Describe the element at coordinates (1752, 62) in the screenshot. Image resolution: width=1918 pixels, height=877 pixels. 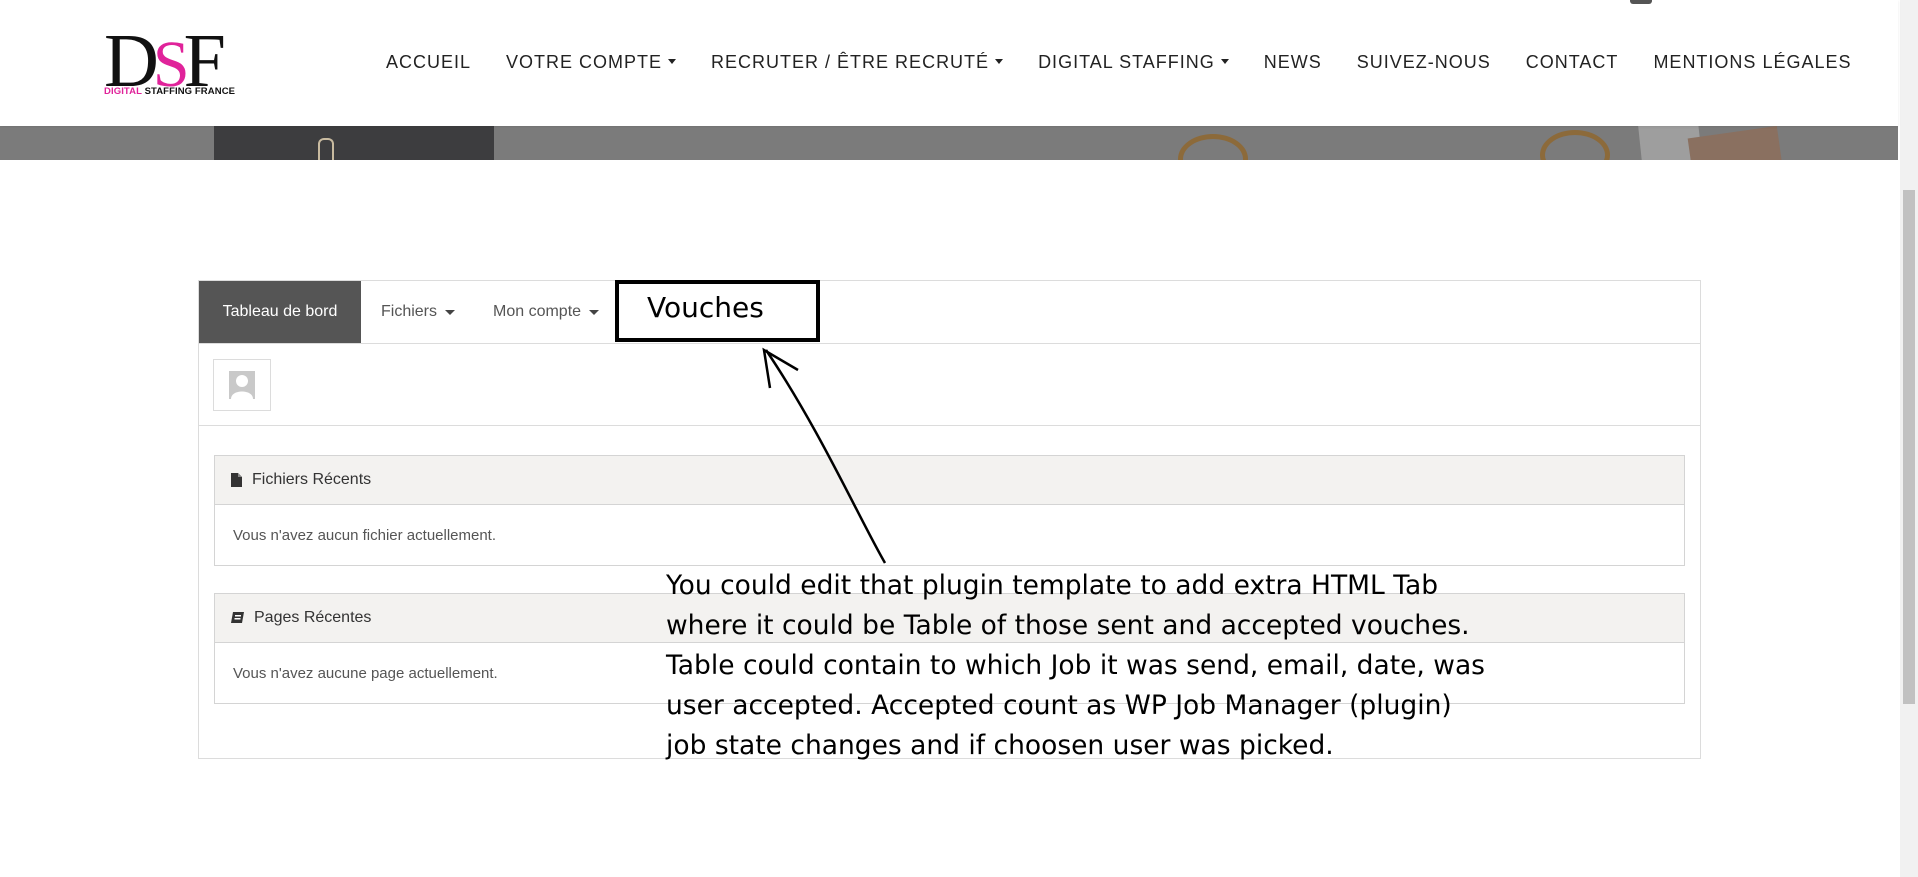
I see `nav-item-mentions-legales: MENTIONS LÉGALES` at that location.